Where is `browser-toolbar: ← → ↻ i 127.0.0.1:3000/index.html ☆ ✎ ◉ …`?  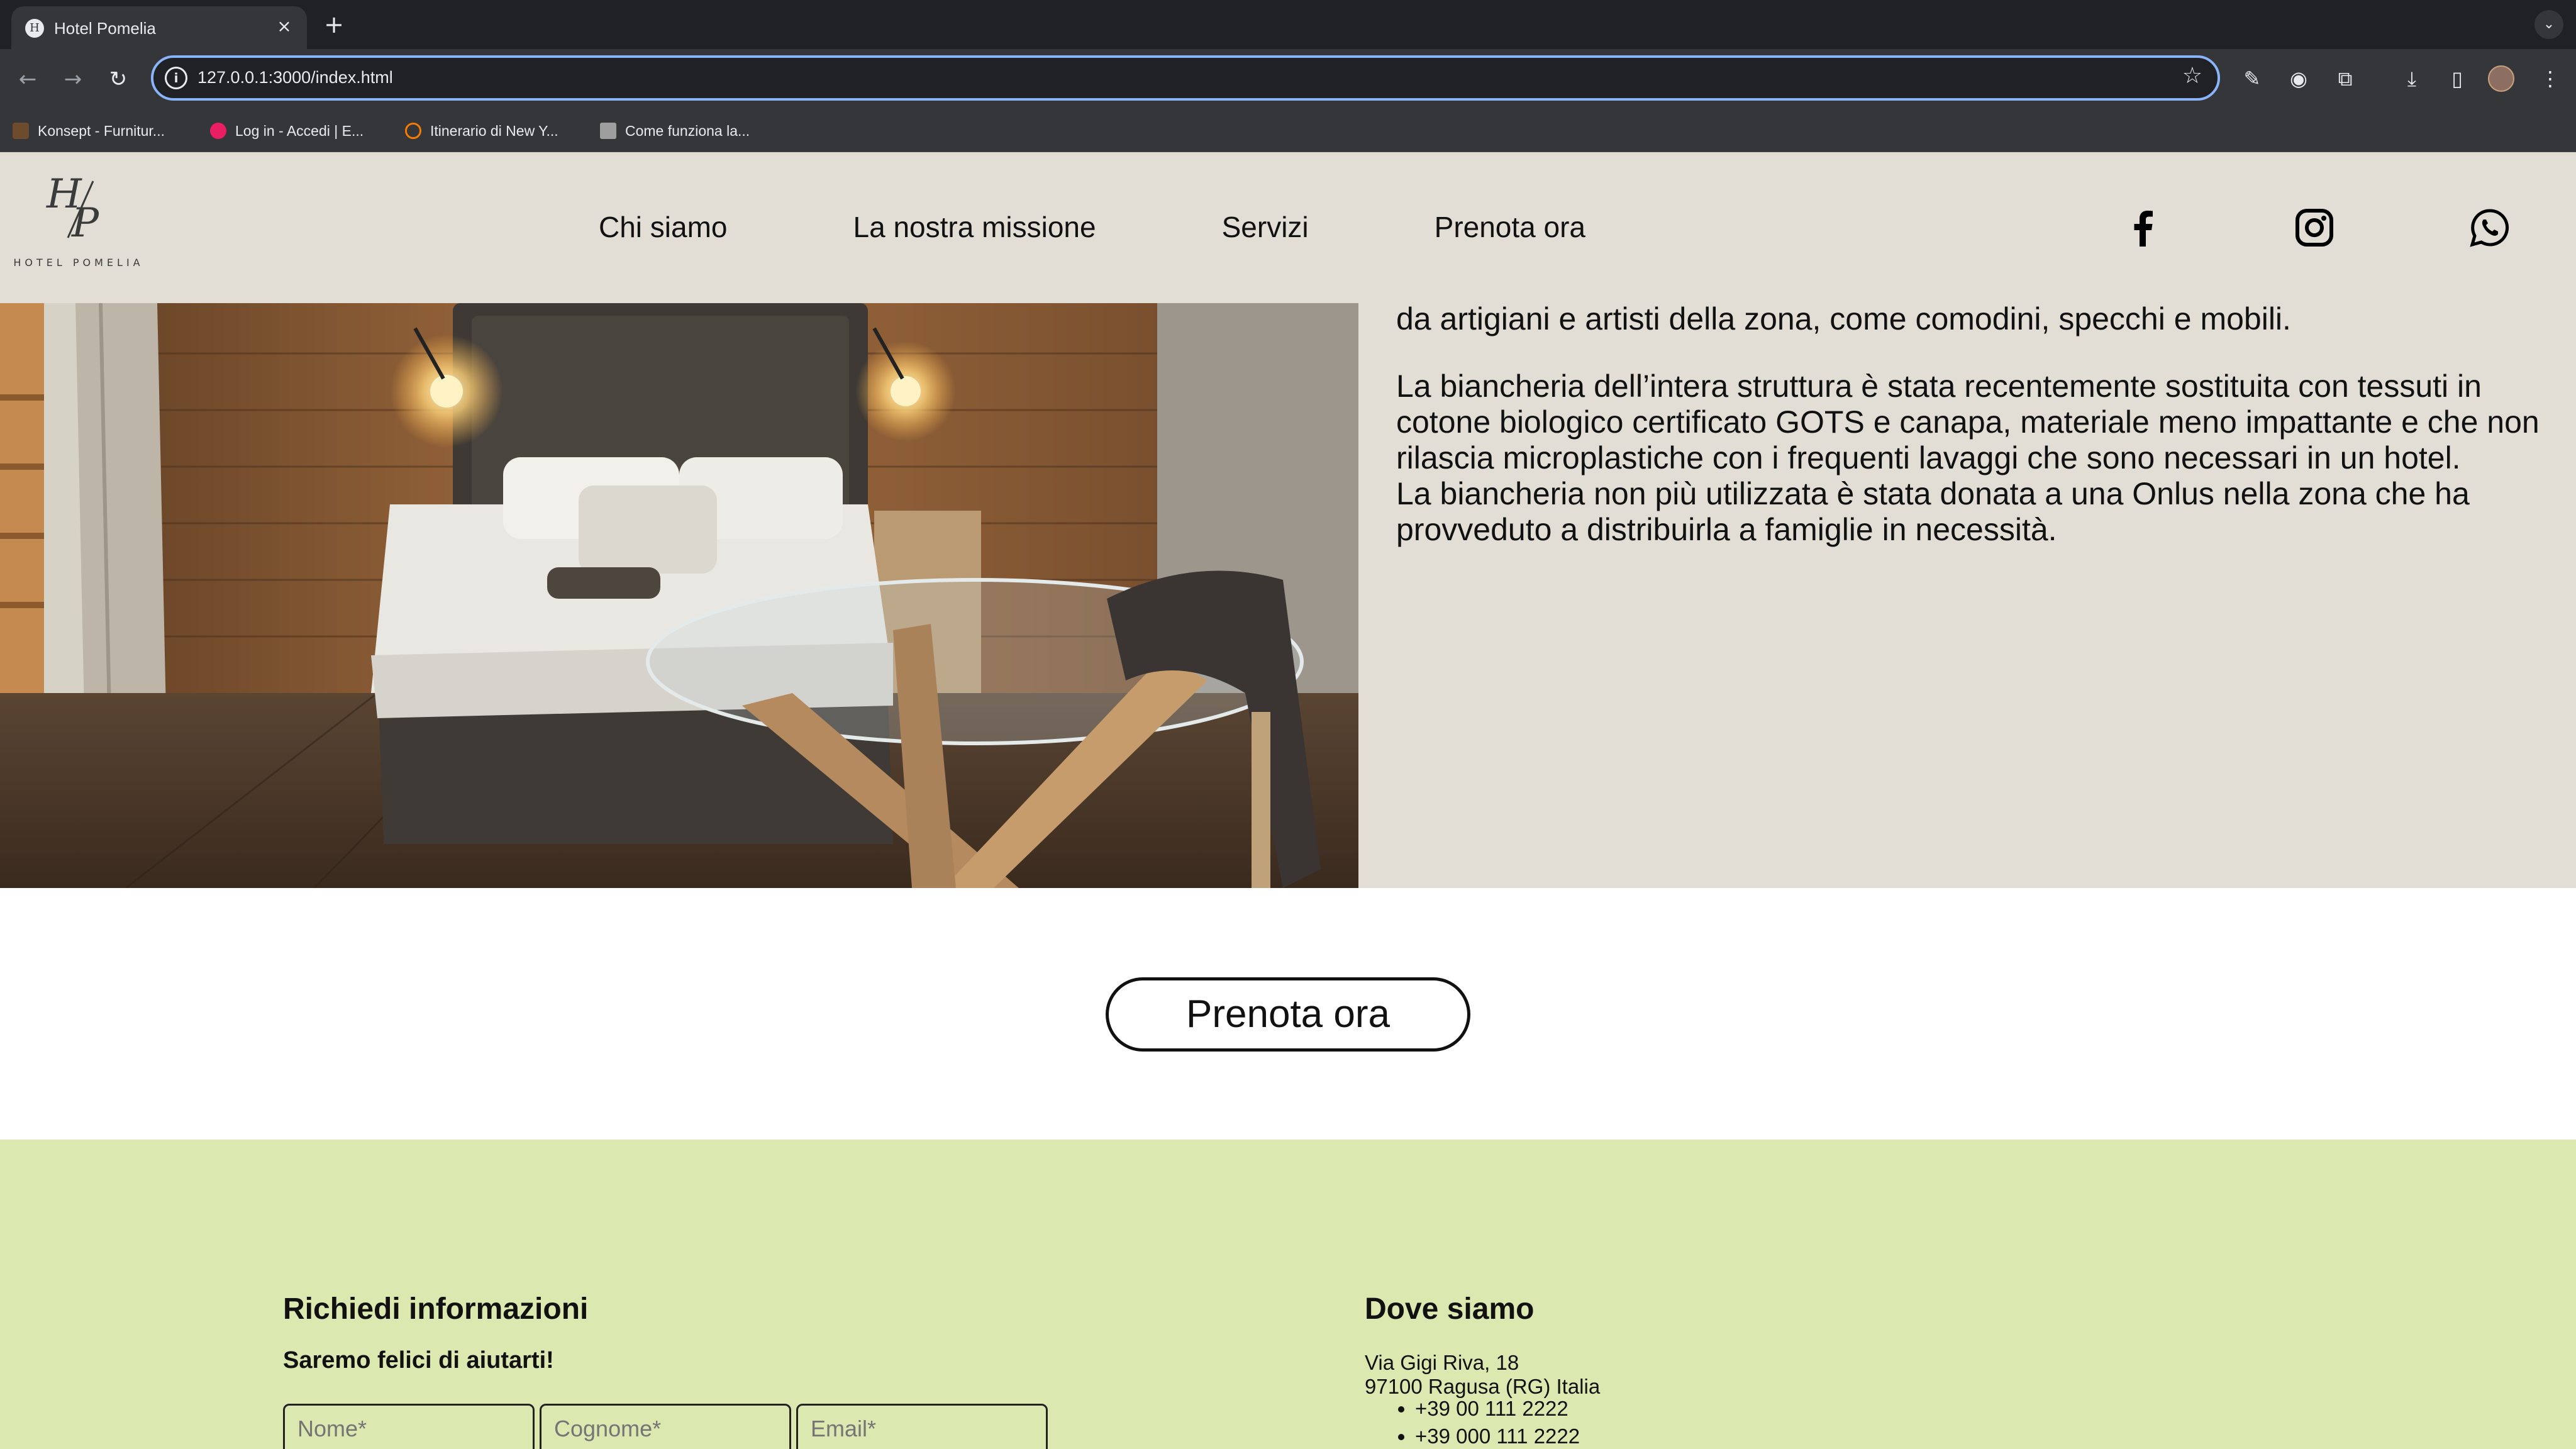
browser-toolbar: ← → ↻ i 127.0.0.1:3000/index.html ☆ ✎ ◉ … is located at coordinates (1288, 79).